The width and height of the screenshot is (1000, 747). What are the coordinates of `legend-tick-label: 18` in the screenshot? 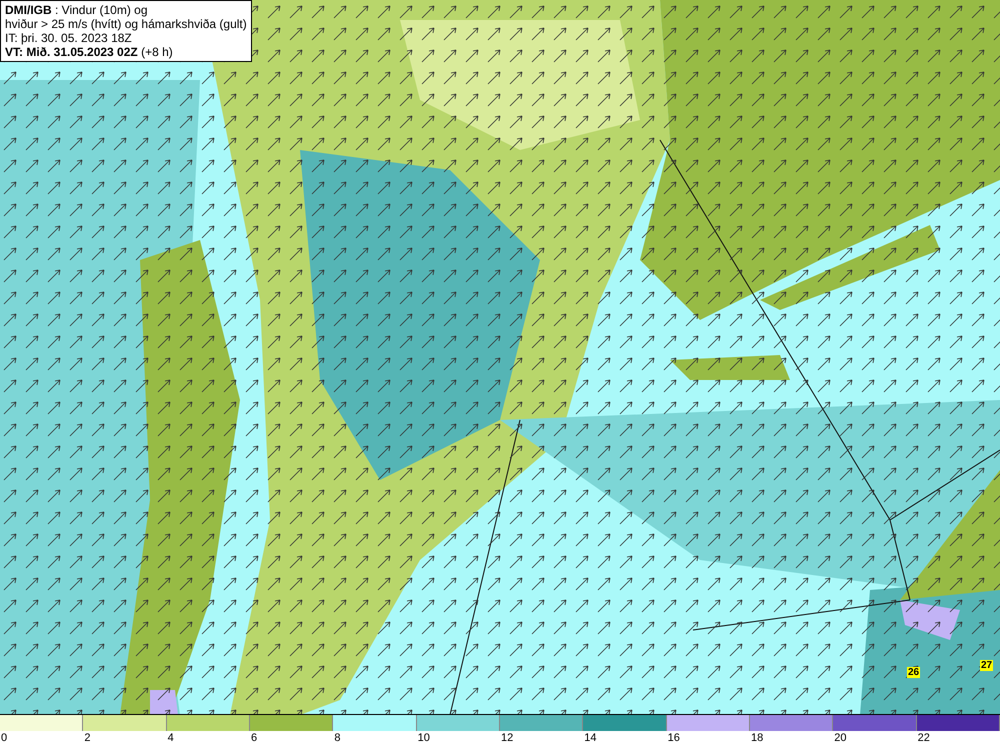 It's located at (757, 738).